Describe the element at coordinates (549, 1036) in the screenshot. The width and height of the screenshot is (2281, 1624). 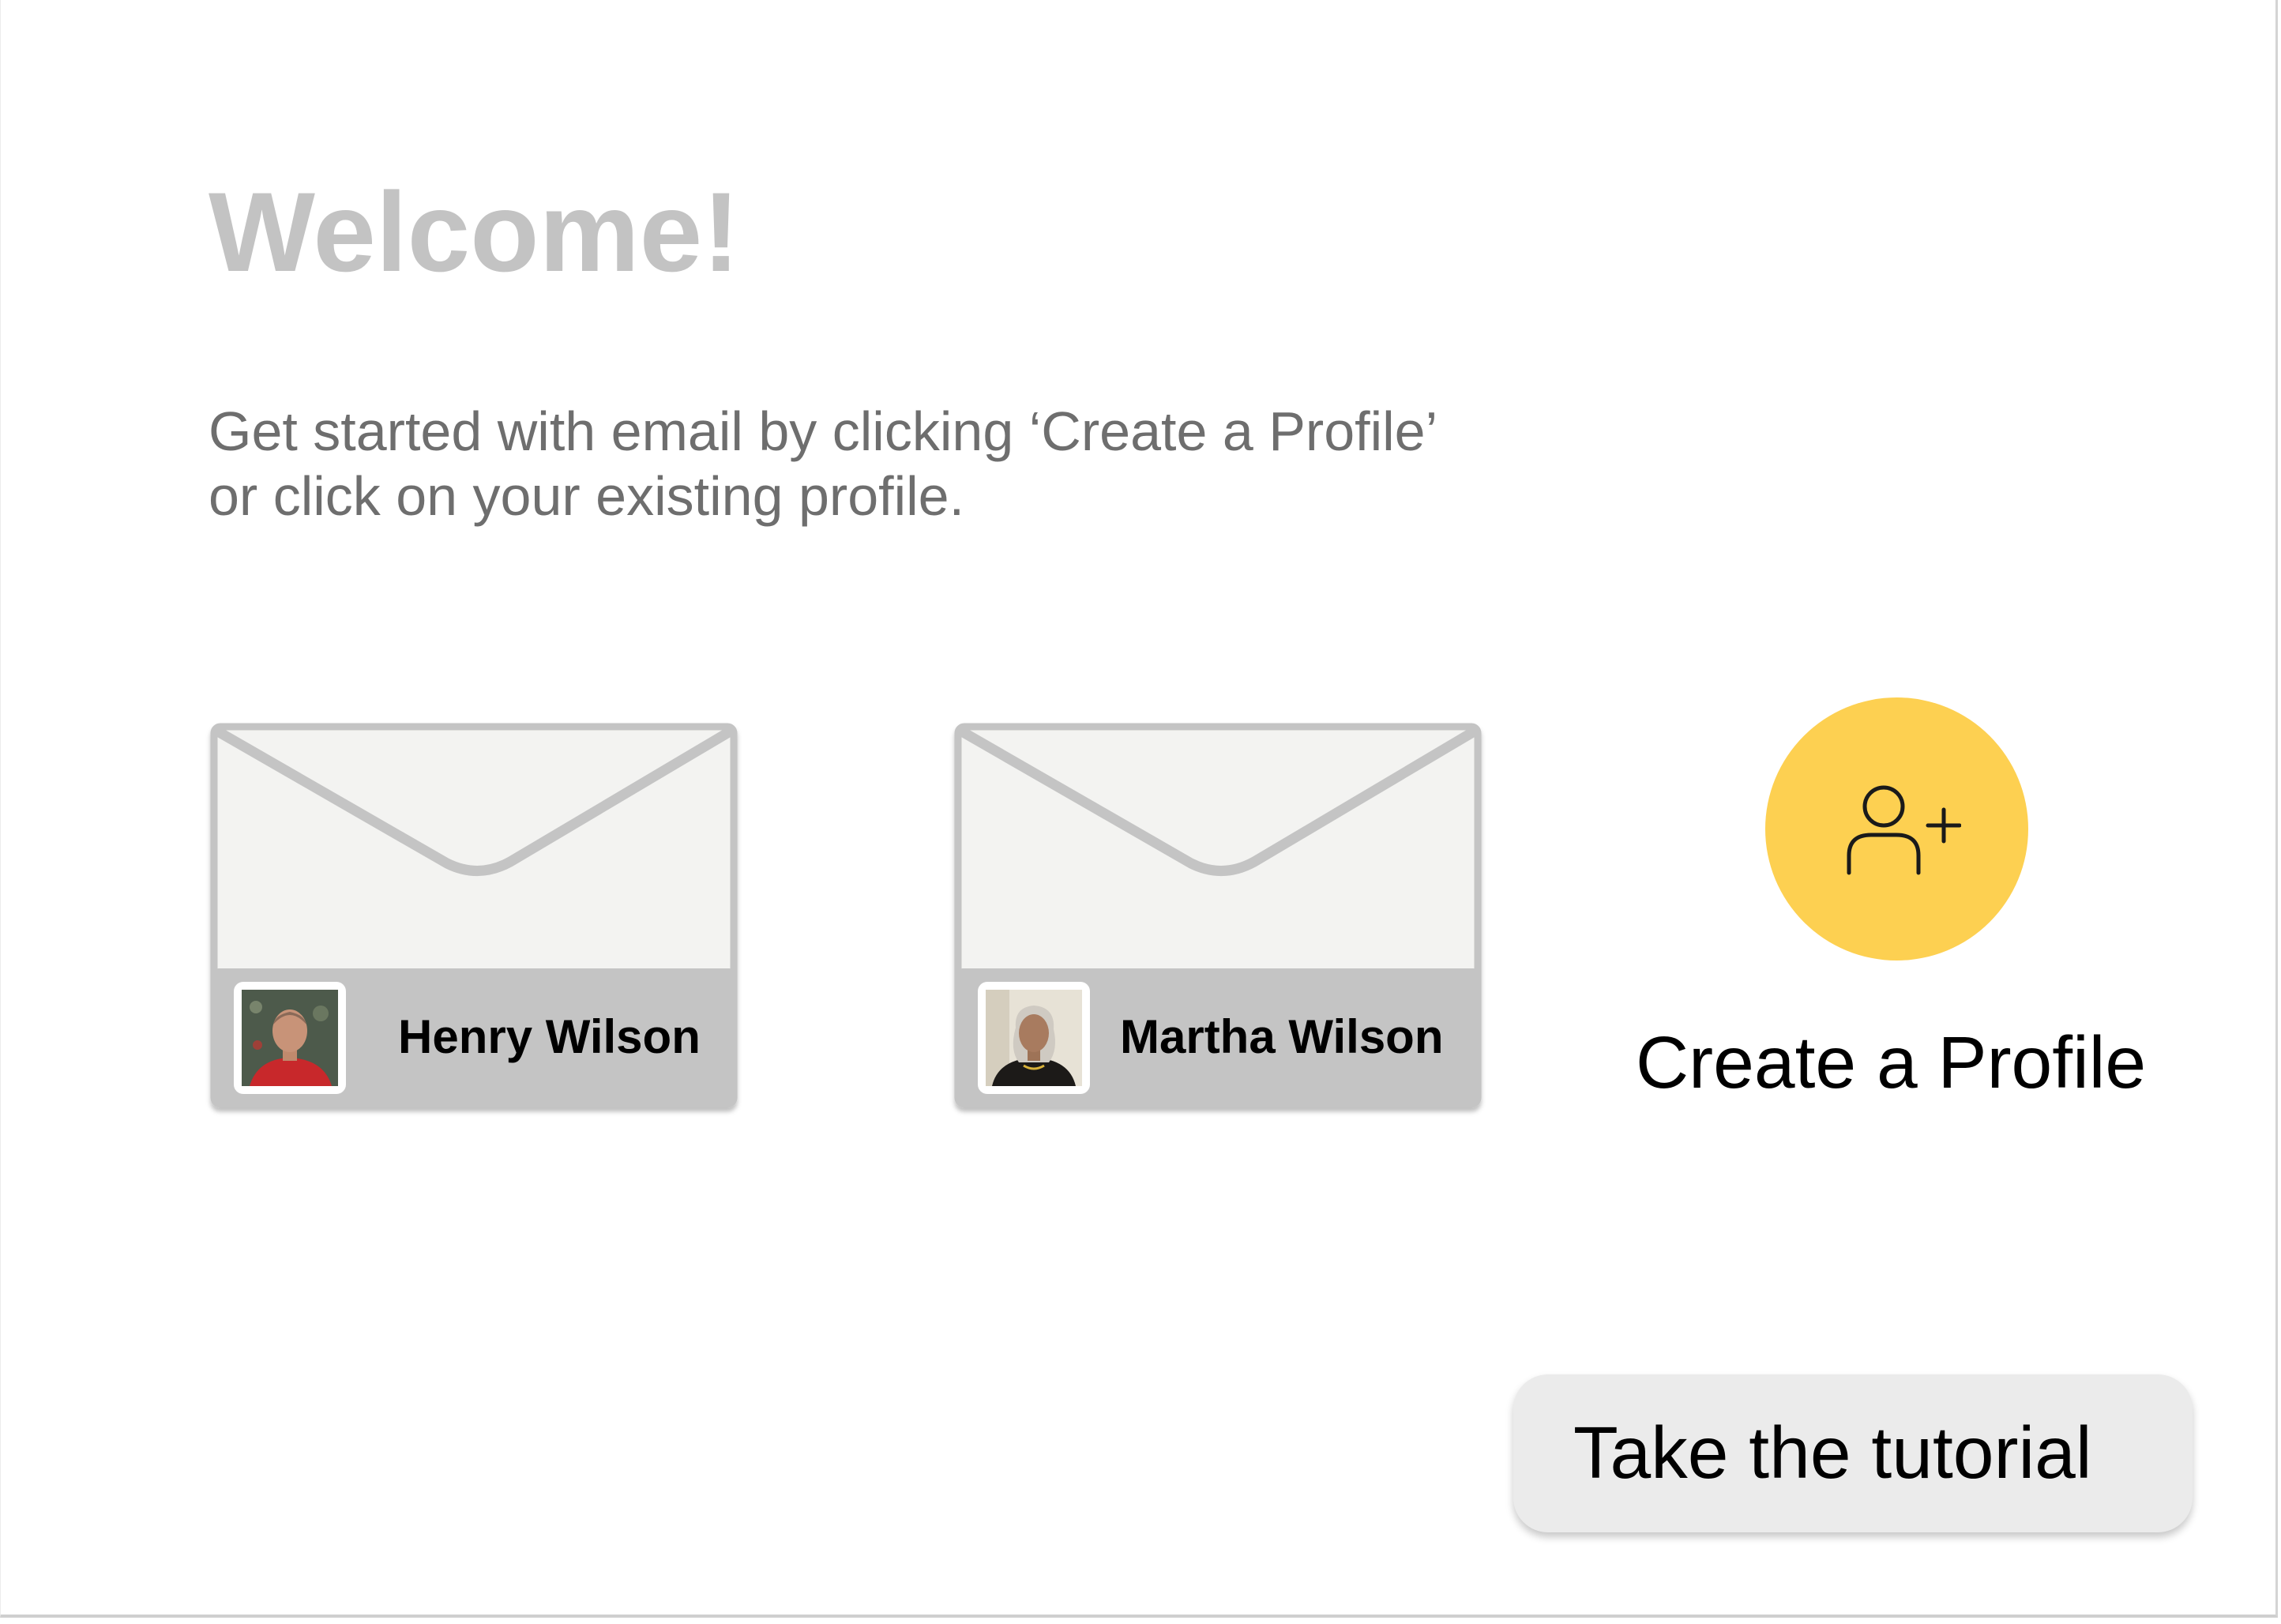
I see `profile-name: Henry Wilson` at that location.